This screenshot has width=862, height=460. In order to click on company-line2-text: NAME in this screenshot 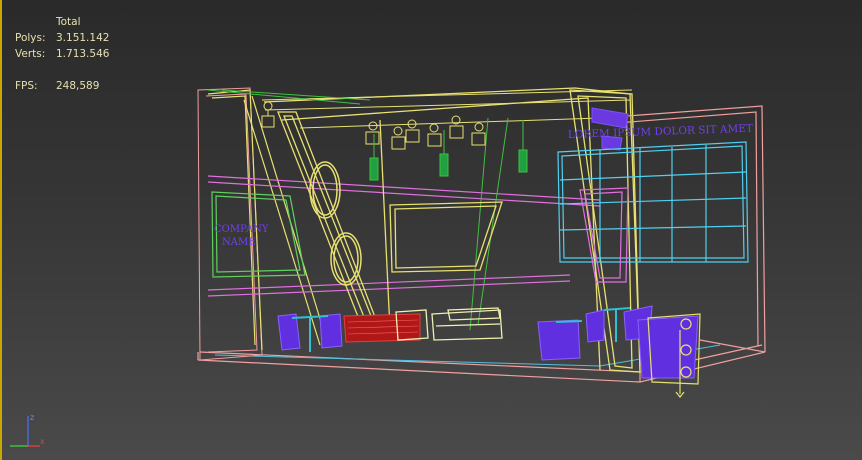, I will do `click(239, 242)`.